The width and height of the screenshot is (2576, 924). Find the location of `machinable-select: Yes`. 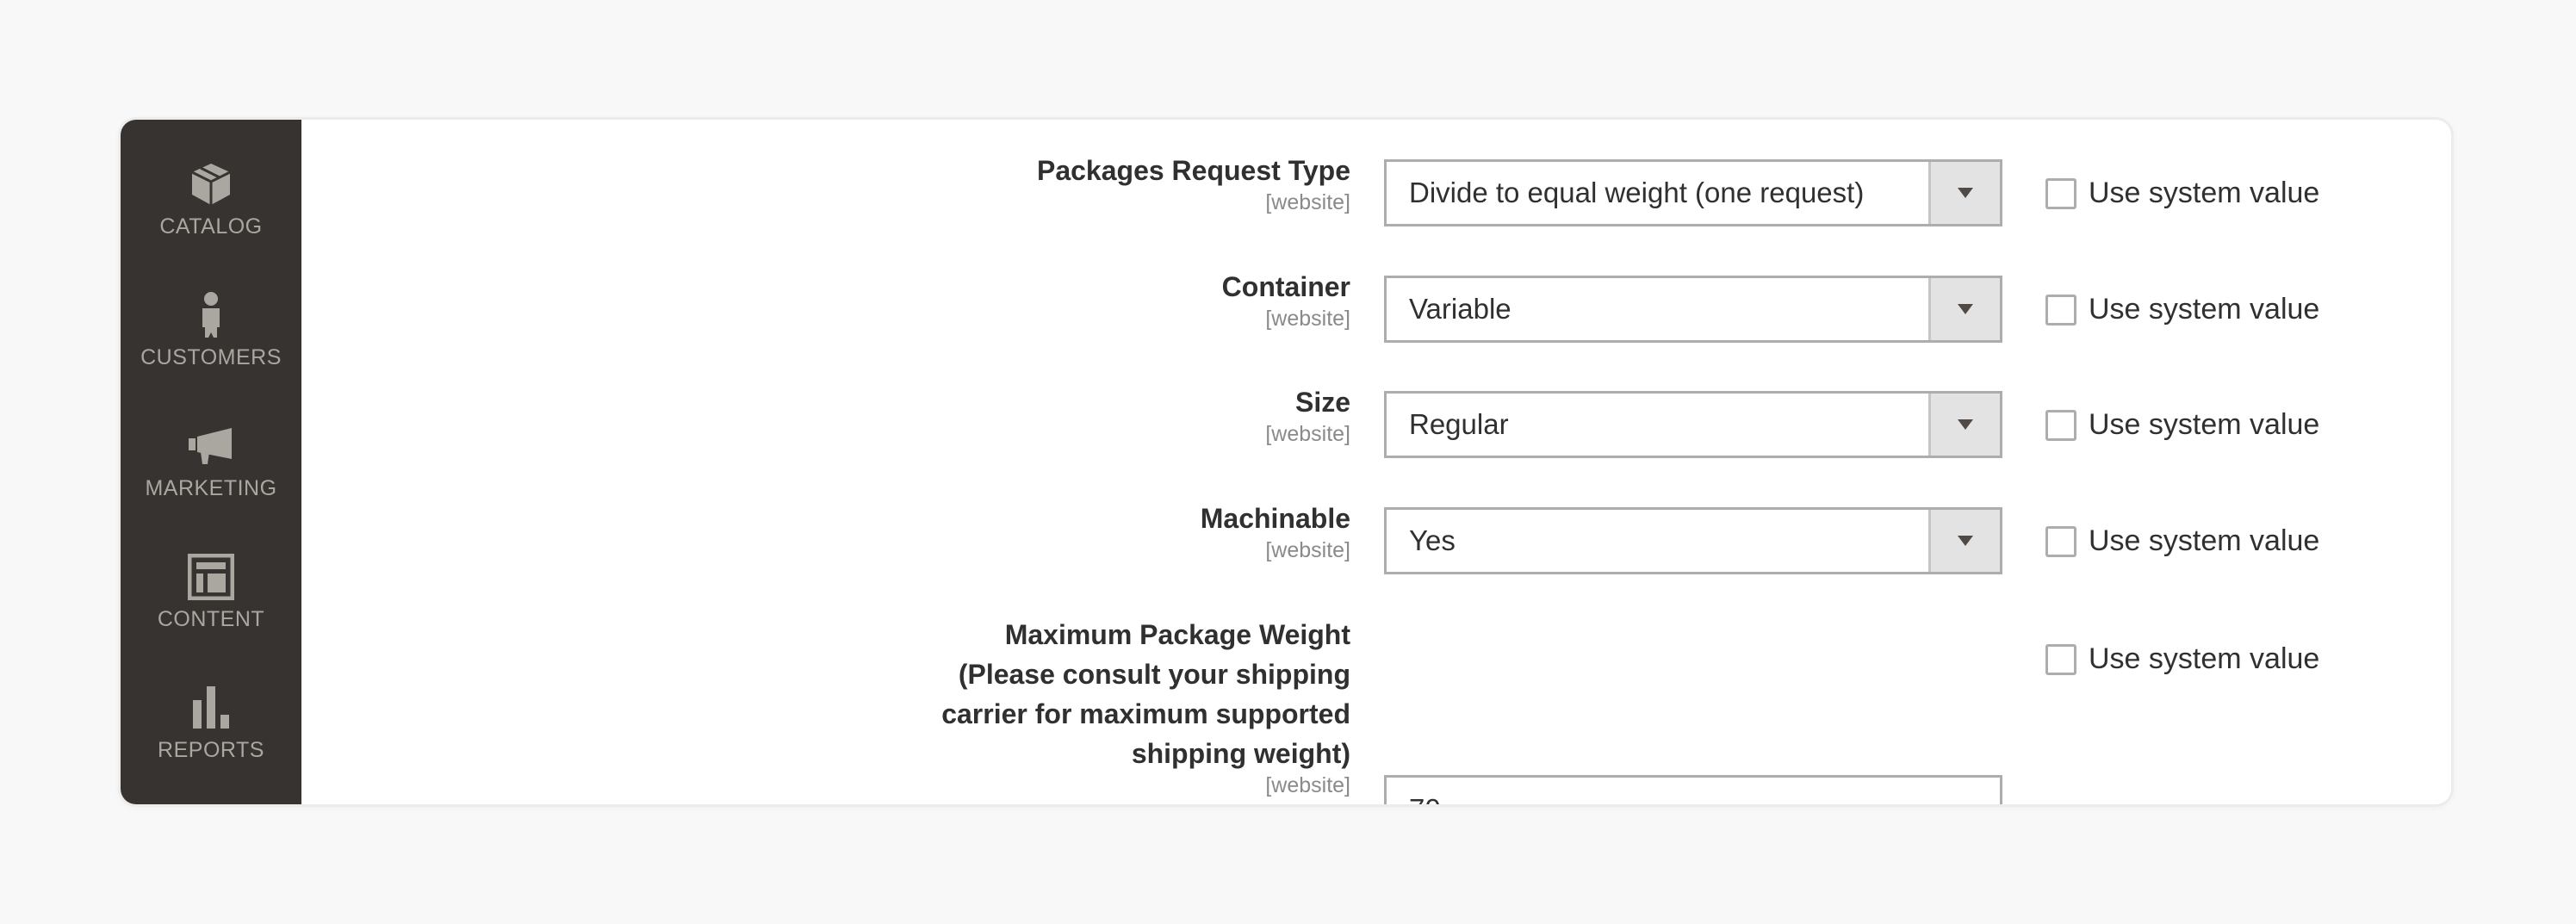

machinable-select: Yes is located at coordinates (1693, 540).